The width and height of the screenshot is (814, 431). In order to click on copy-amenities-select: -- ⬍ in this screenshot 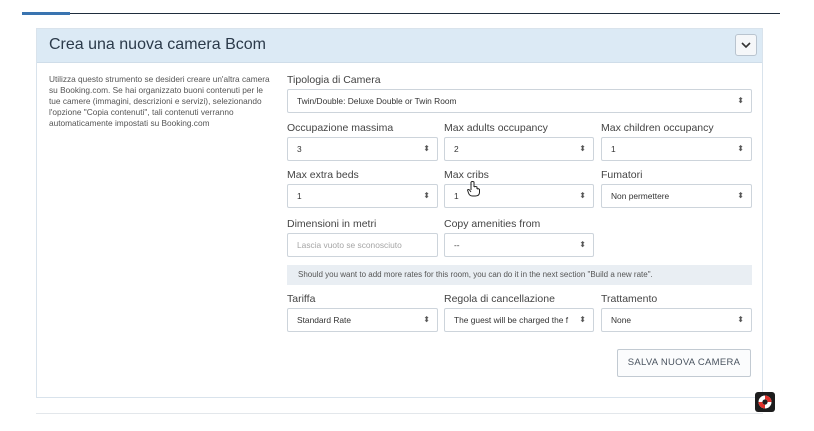, I will do `click(519, 245)`.